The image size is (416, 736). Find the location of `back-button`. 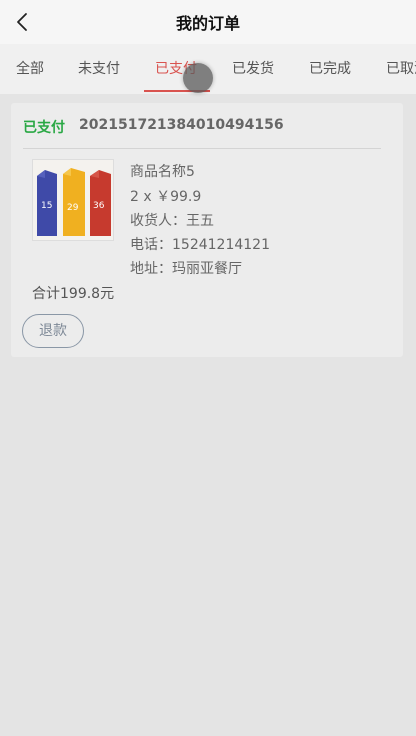

back-button is located at coordinates (22, 22).